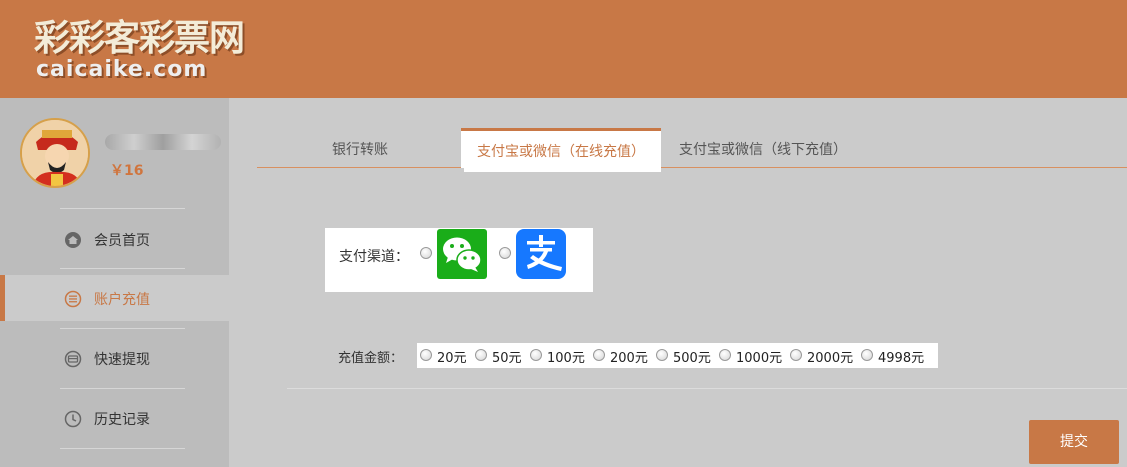 The width and height of the screenshot is (1127, 467). Describe the element at coordinates (759, 358) in the screenshot. I see `amount-option-label: 1000元` at that location.